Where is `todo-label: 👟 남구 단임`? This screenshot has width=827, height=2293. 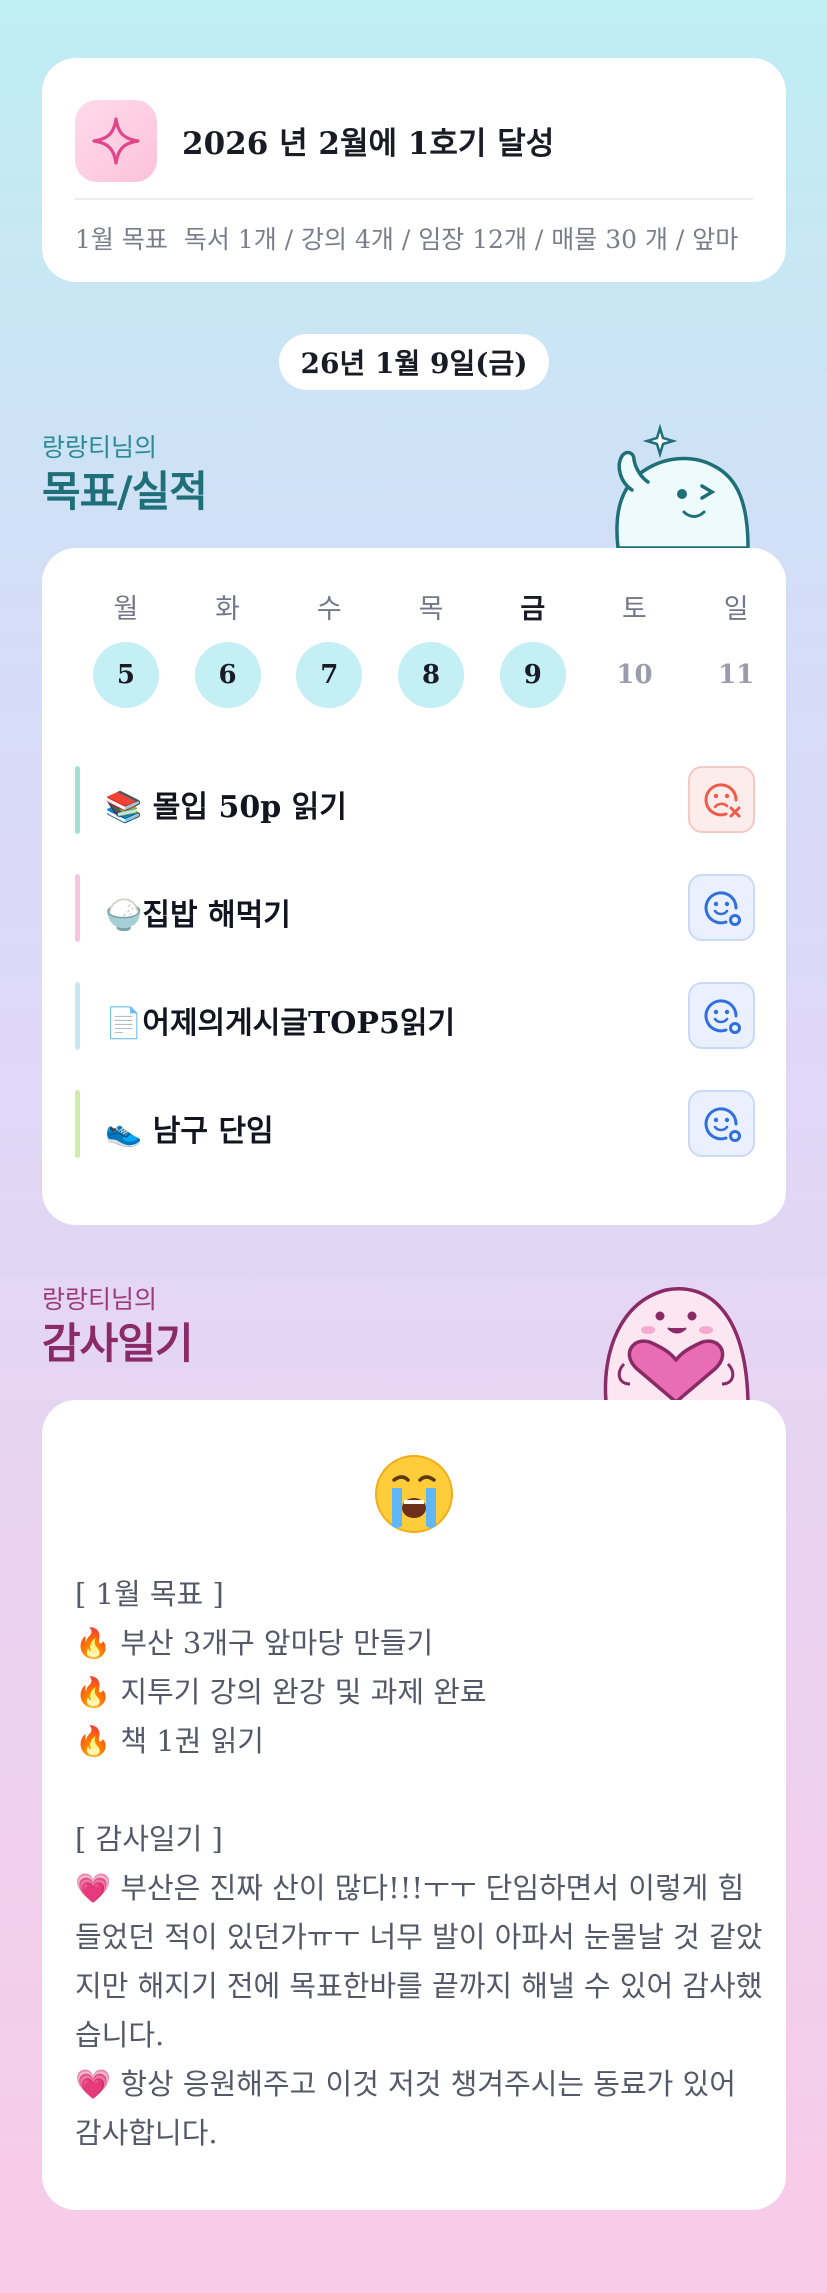
todo-label: 👟 남구 단임 is located at coordinates (189, 1131).